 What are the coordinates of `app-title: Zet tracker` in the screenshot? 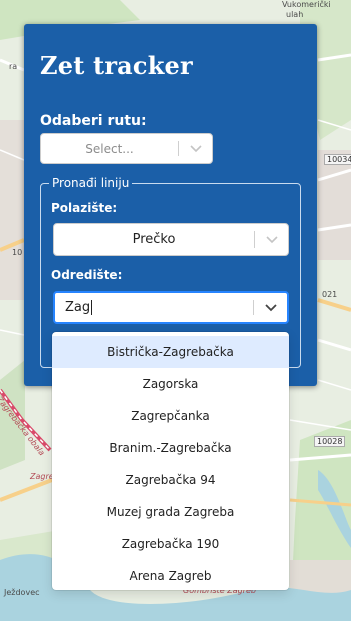 It's located at (116, 65).